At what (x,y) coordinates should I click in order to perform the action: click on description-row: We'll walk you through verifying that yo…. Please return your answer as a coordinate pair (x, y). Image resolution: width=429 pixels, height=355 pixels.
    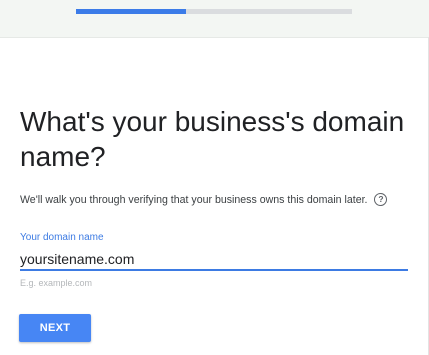
    Looking at the image, I should click on (220, 199).